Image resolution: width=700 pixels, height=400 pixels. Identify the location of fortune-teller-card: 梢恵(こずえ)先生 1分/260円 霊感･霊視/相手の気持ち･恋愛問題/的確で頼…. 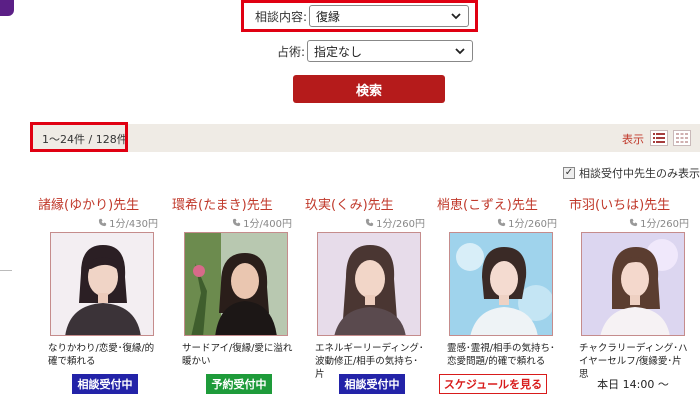
(501, 297).